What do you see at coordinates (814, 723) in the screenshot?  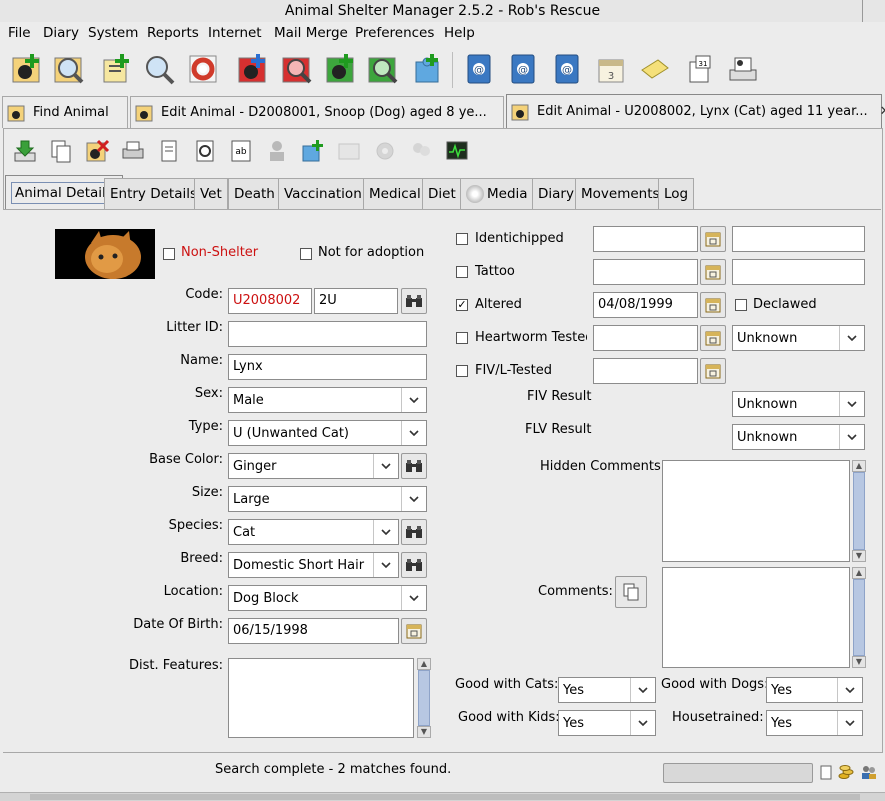 I see `housetrained-select: Yes` at bounding box center [814, 723].